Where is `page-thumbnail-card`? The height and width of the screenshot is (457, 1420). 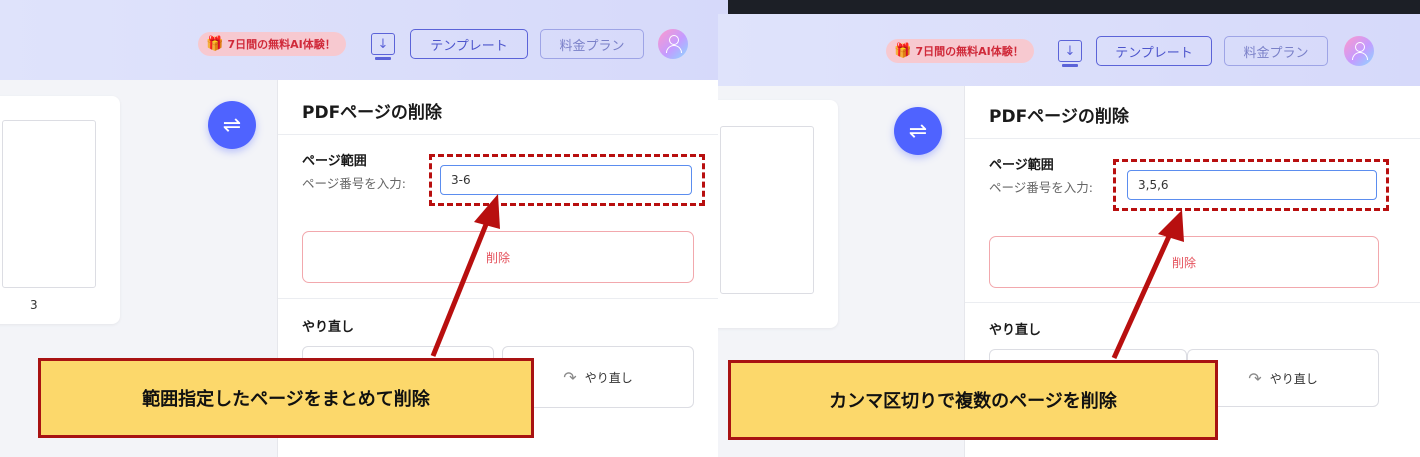 page-thumbnail-card is located at coordinates (778, 214).